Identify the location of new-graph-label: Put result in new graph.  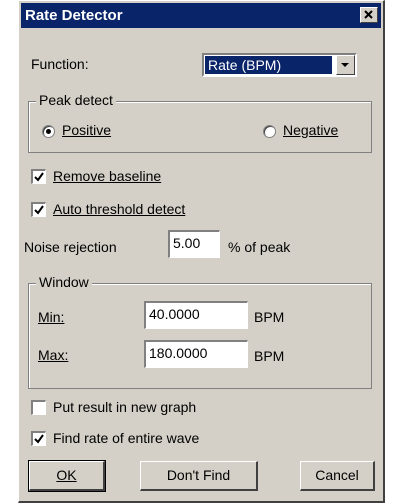
(124, 407).